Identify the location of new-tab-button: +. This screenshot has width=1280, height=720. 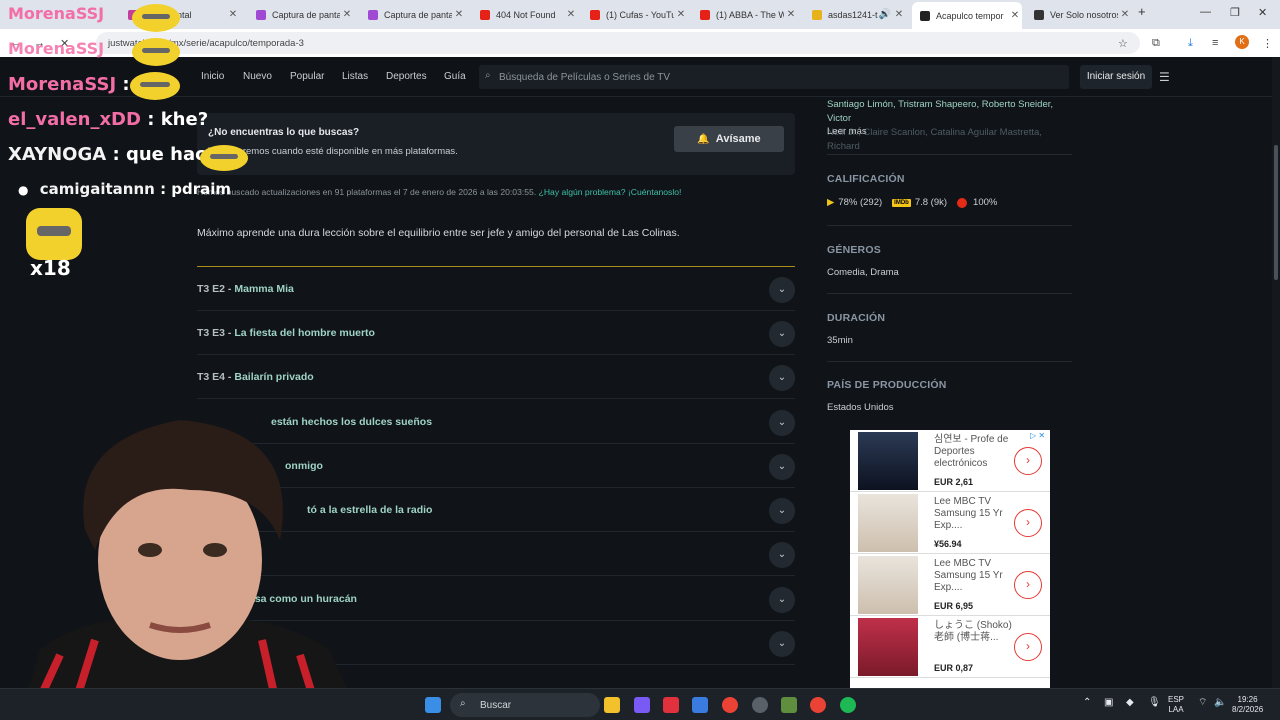
(1142, 11).